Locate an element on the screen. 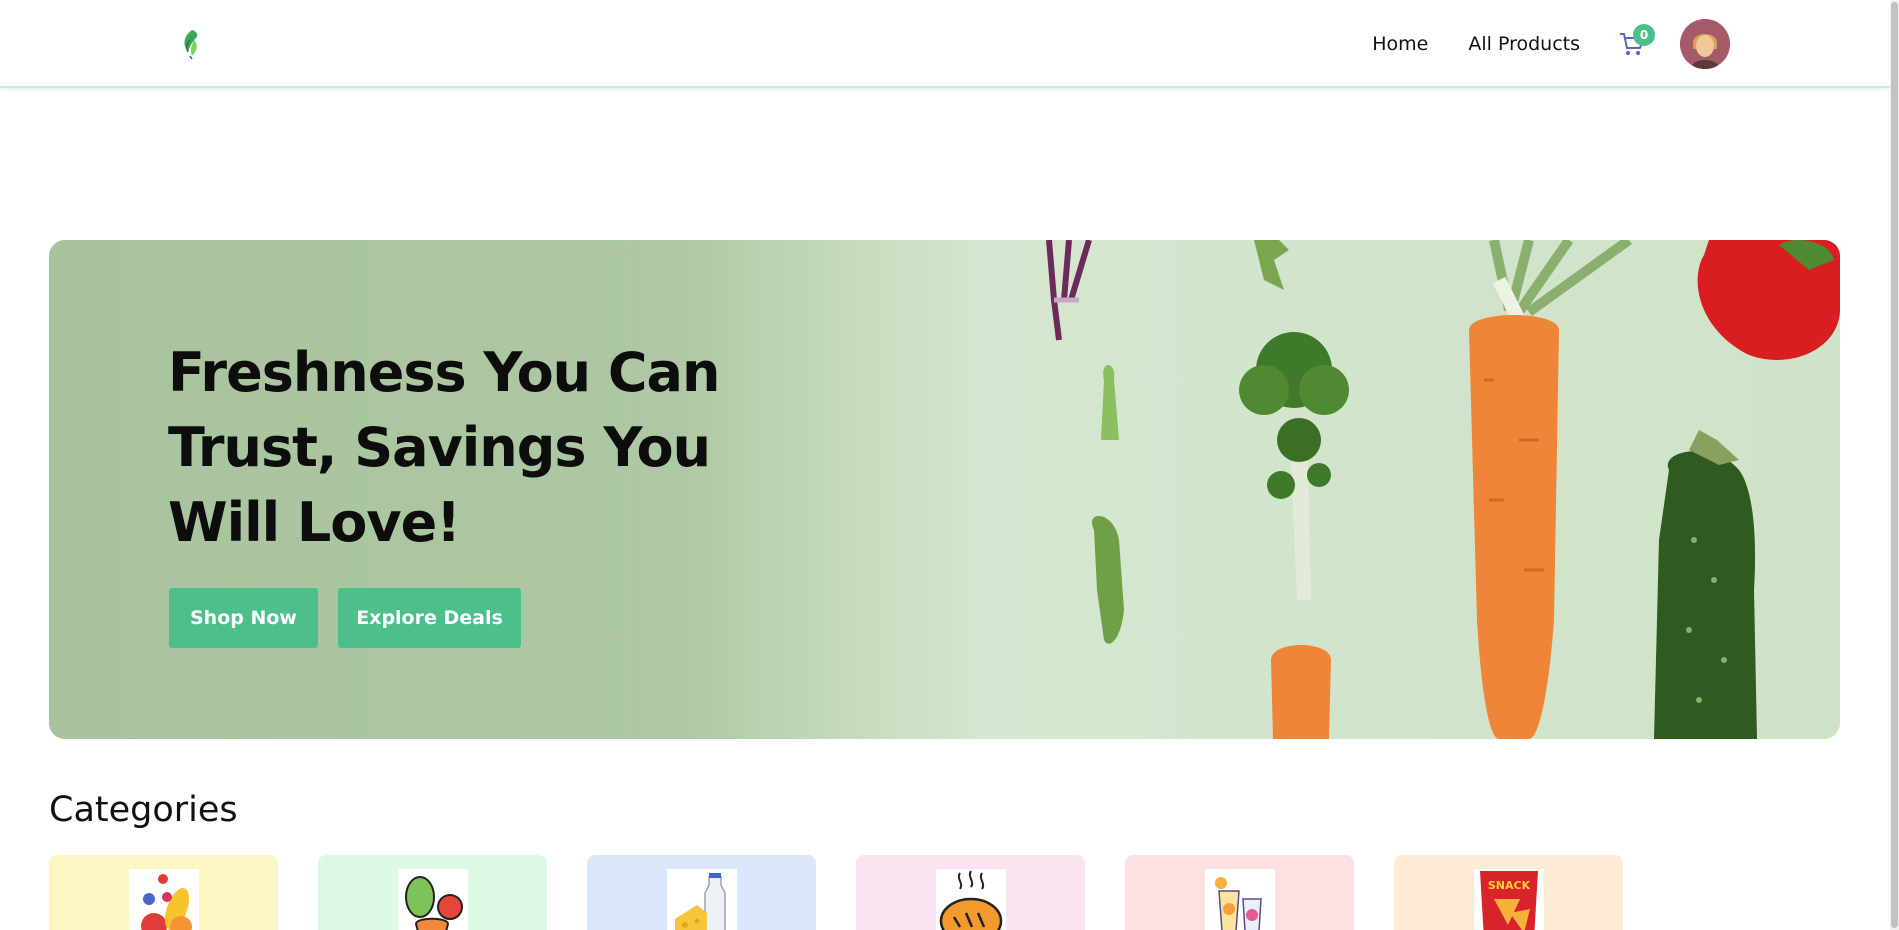  bakery-icon is located at coordinates (971, 899).